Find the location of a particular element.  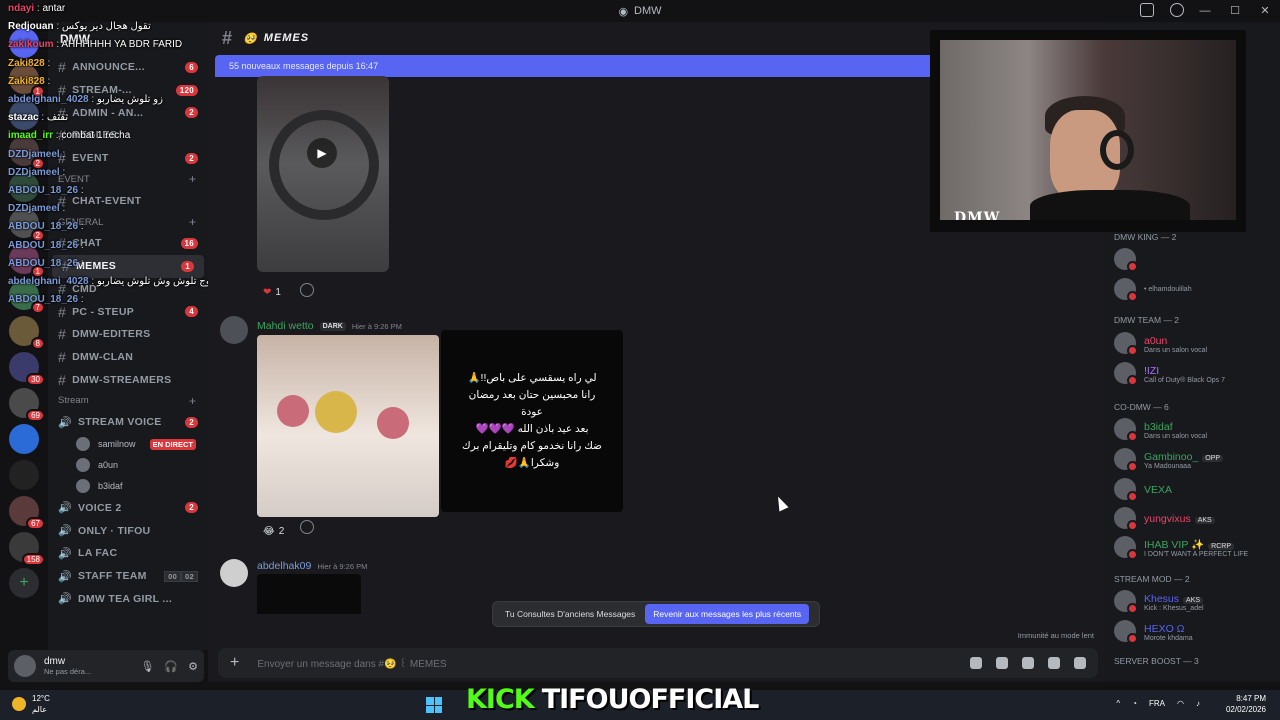

reaction-heart: ❤ 1 is located at coordinates (272, 292).